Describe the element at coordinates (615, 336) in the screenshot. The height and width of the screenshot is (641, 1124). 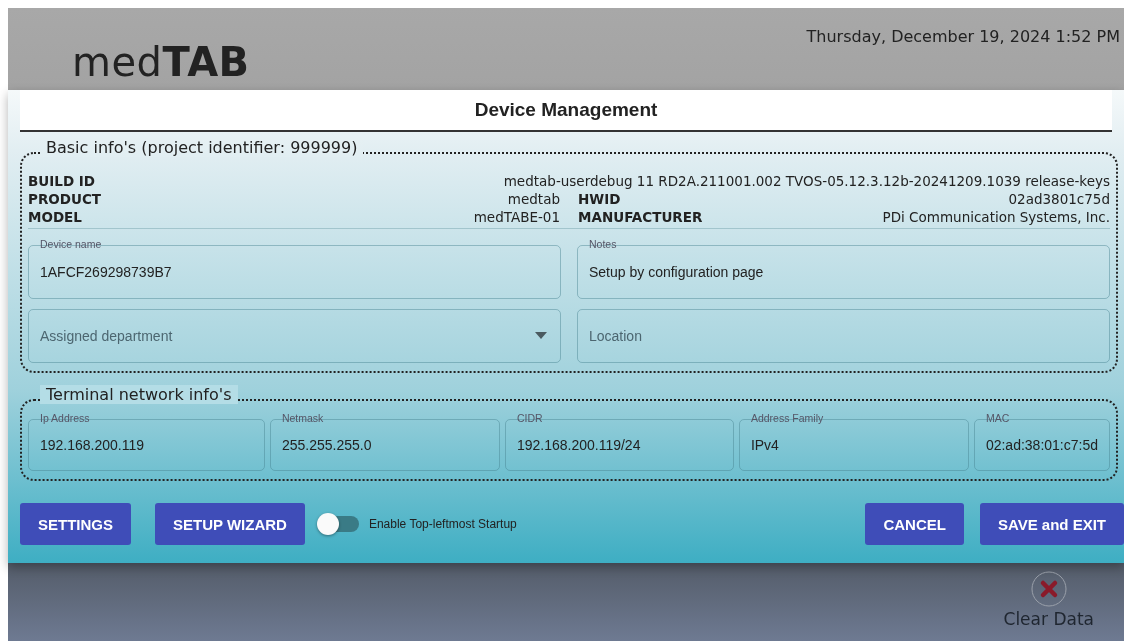
I see `field-placeholder: Location` at that location.